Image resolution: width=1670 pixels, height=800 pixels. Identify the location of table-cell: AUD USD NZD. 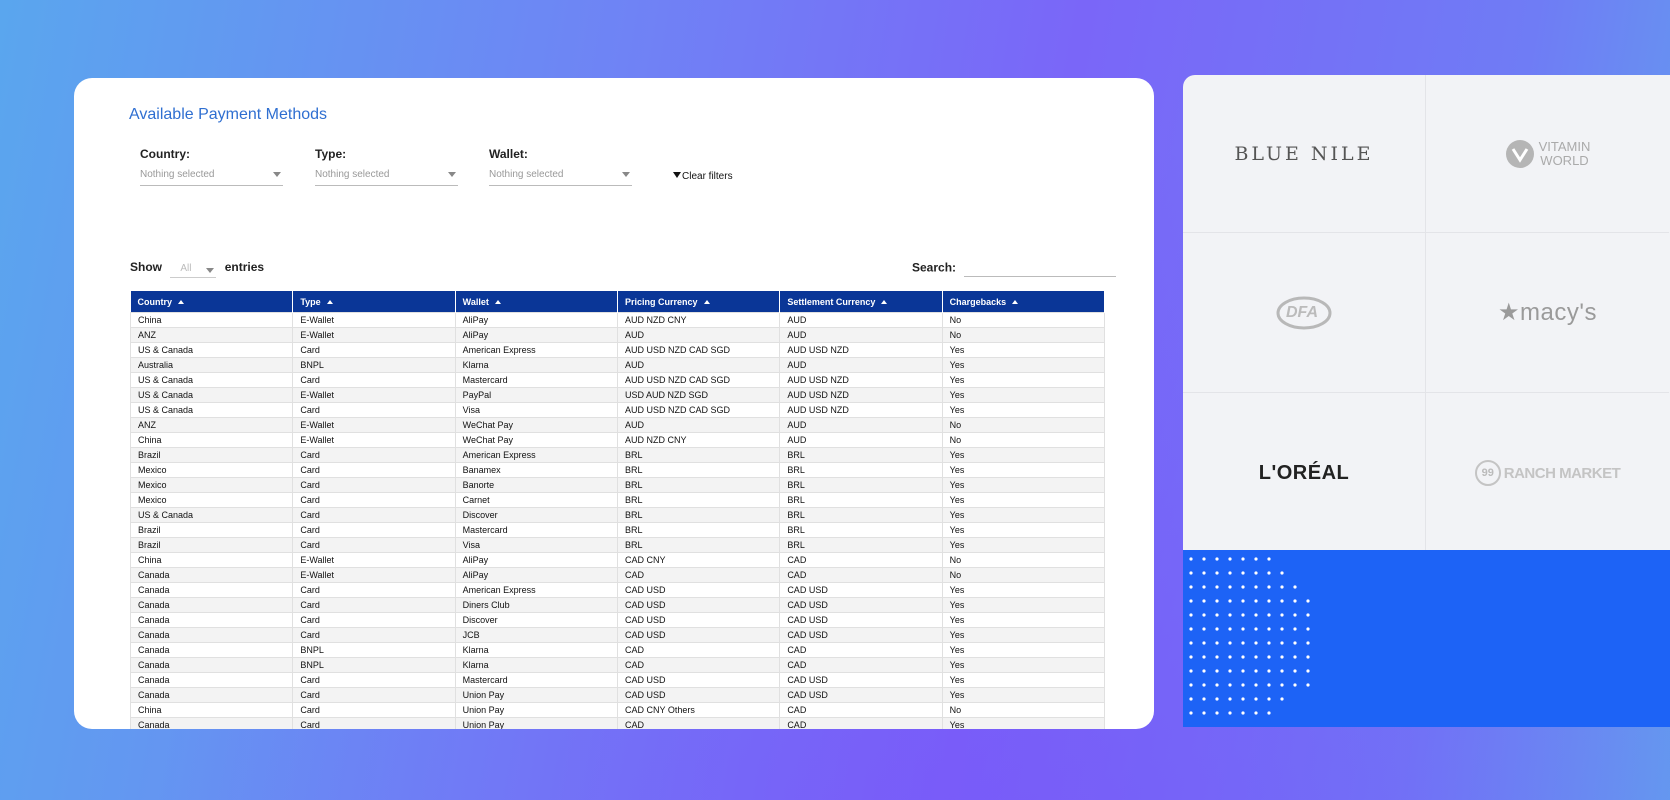
(861, 395).